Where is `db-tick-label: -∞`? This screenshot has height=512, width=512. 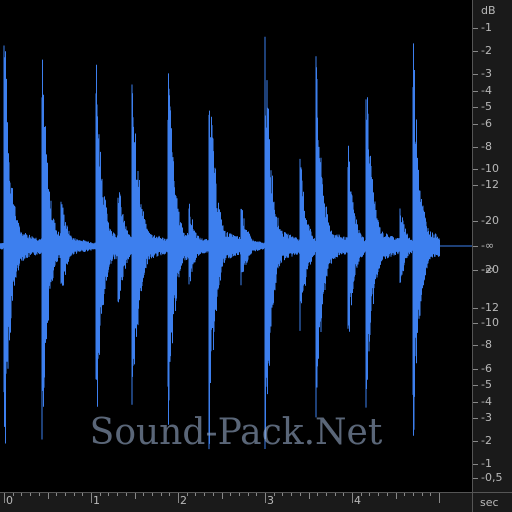 db-tick-label: -∞ is located at coordinates (488, 245).